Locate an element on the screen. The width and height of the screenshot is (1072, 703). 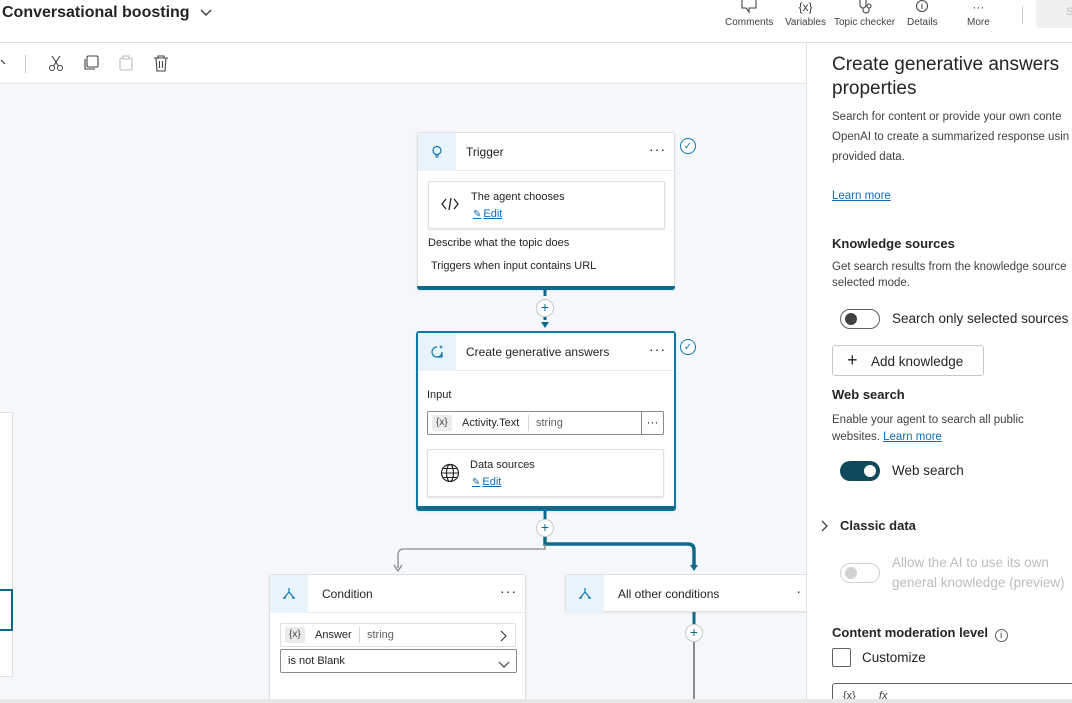
add-knowledge-button: + Add knowledge is located at coordinates (908, 360).